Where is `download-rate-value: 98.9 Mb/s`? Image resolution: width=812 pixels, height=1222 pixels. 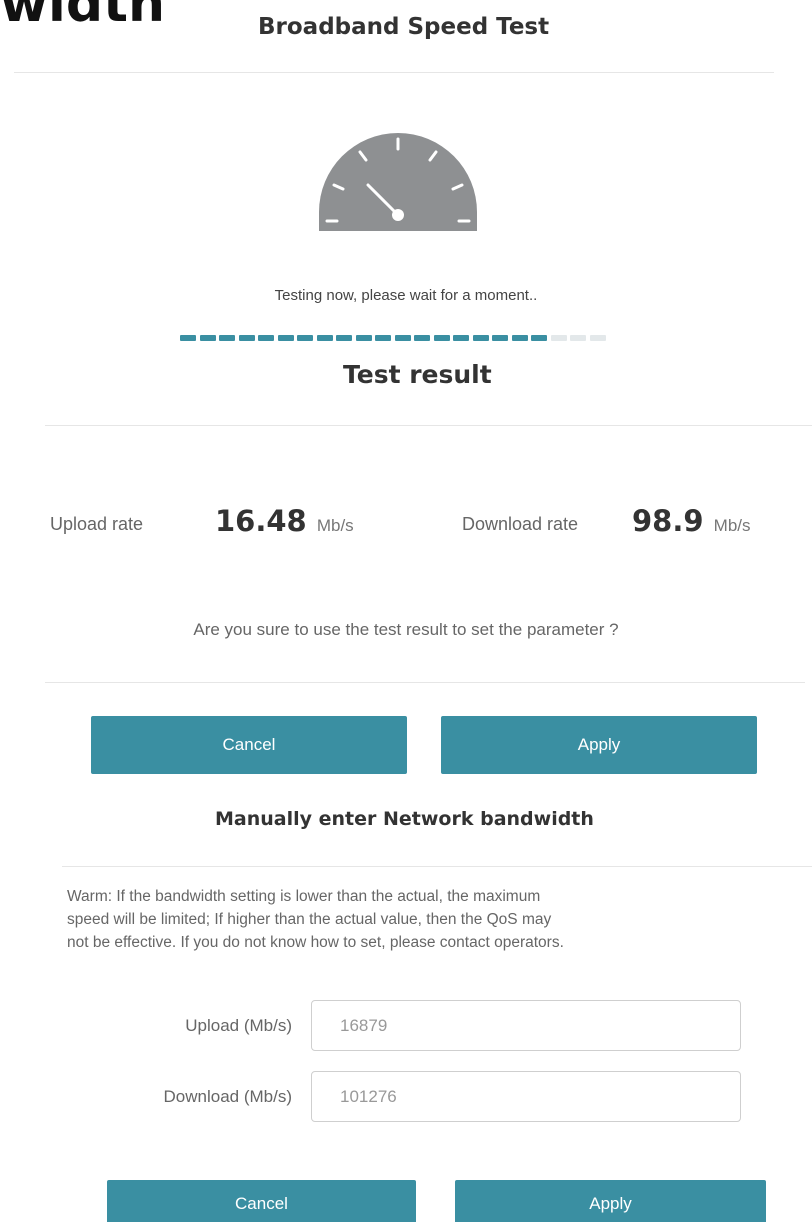
download-rate-value: 98.9 Mb/s is located at coordinates (691, 521).